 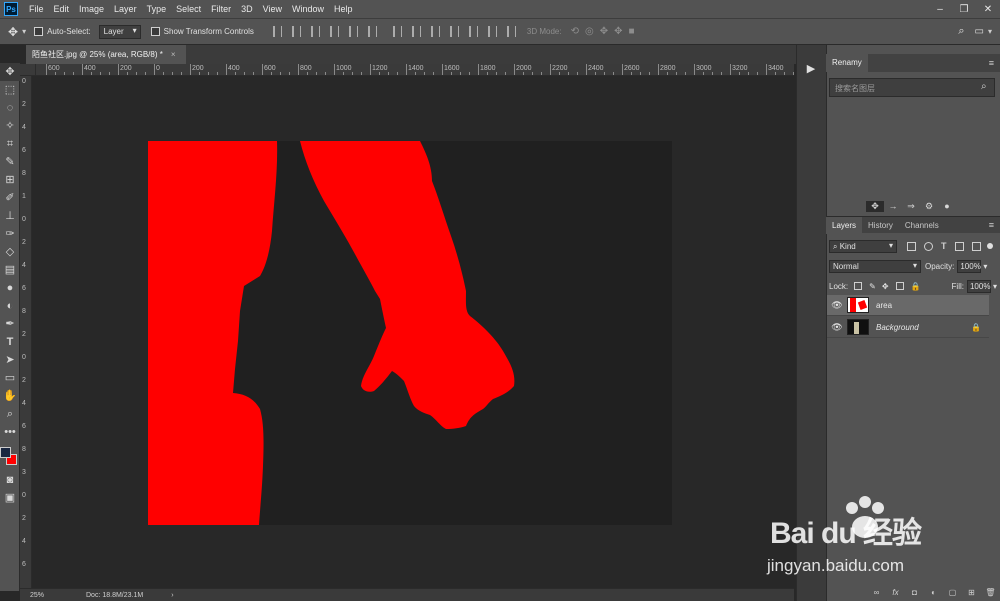 What do you see at coordinates (10, 414) in the screenshot?
I see `zoom-tool-icon: ⌕` at bounding box center [10, 414].